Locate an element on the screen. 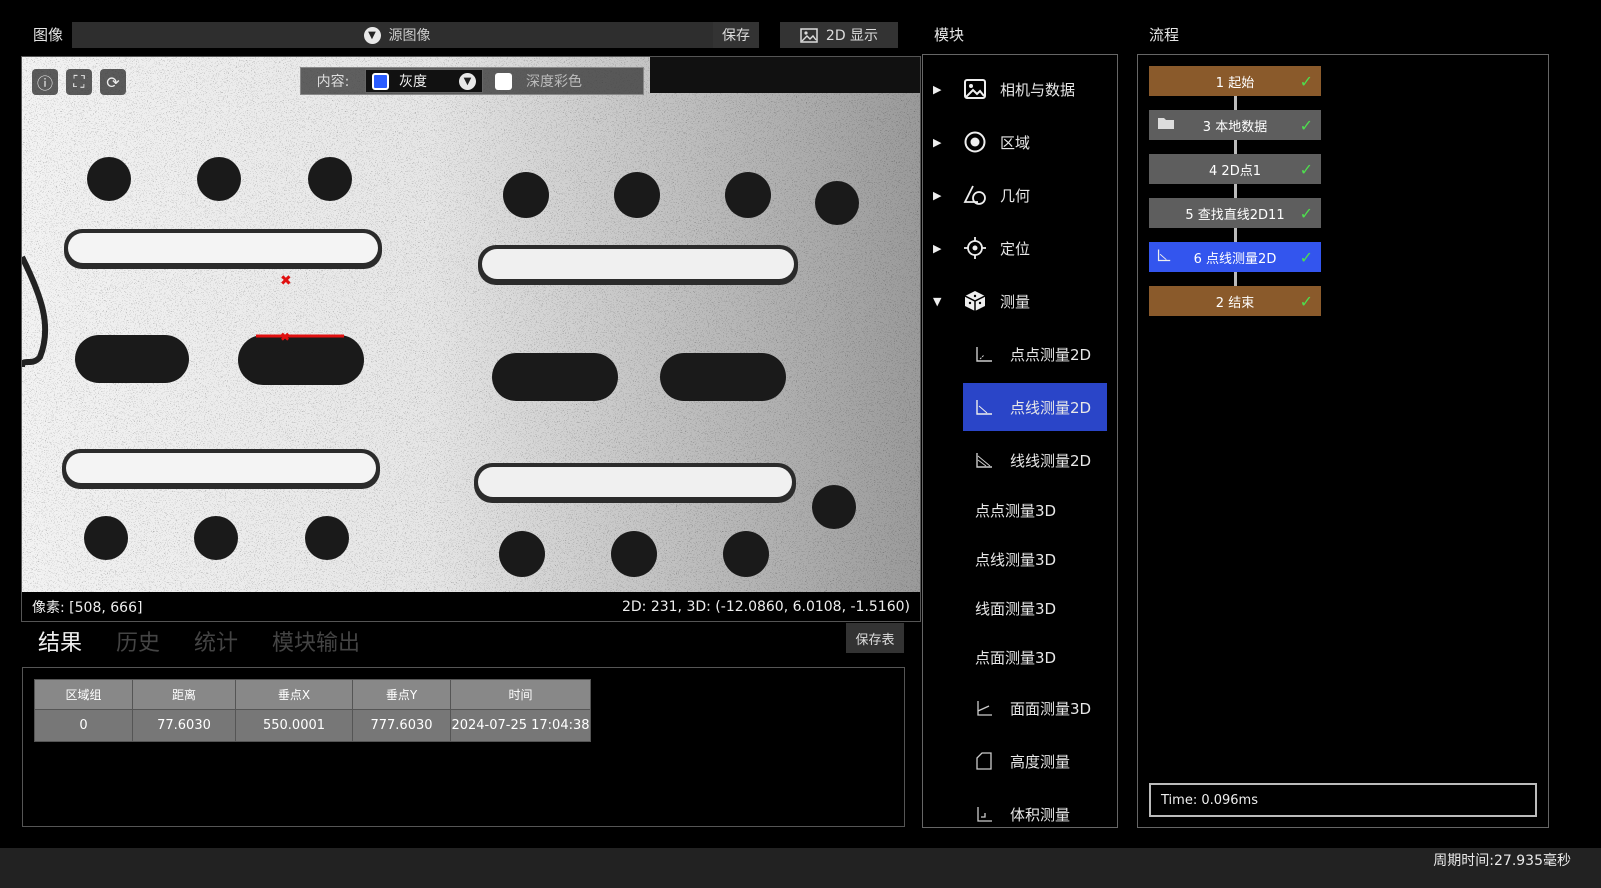 The height and width of the screenshot is (888, 1601). info-icon: ⓘ is located at coordinates (45, 82).